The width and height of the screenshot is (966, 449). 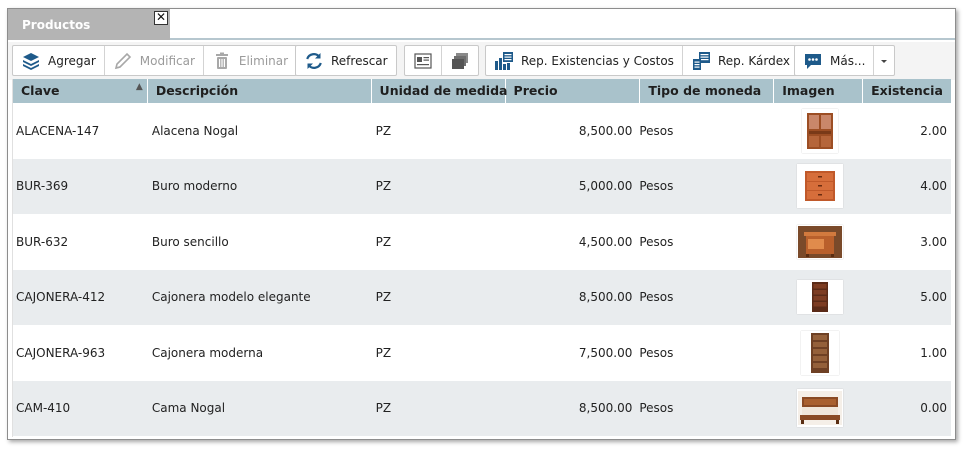 What do you see at coordinates (597, 60) in the screenshot?
I see `stock-cost-report-label: Rep. Existencias y Costos` at bounding box center [597, 60].